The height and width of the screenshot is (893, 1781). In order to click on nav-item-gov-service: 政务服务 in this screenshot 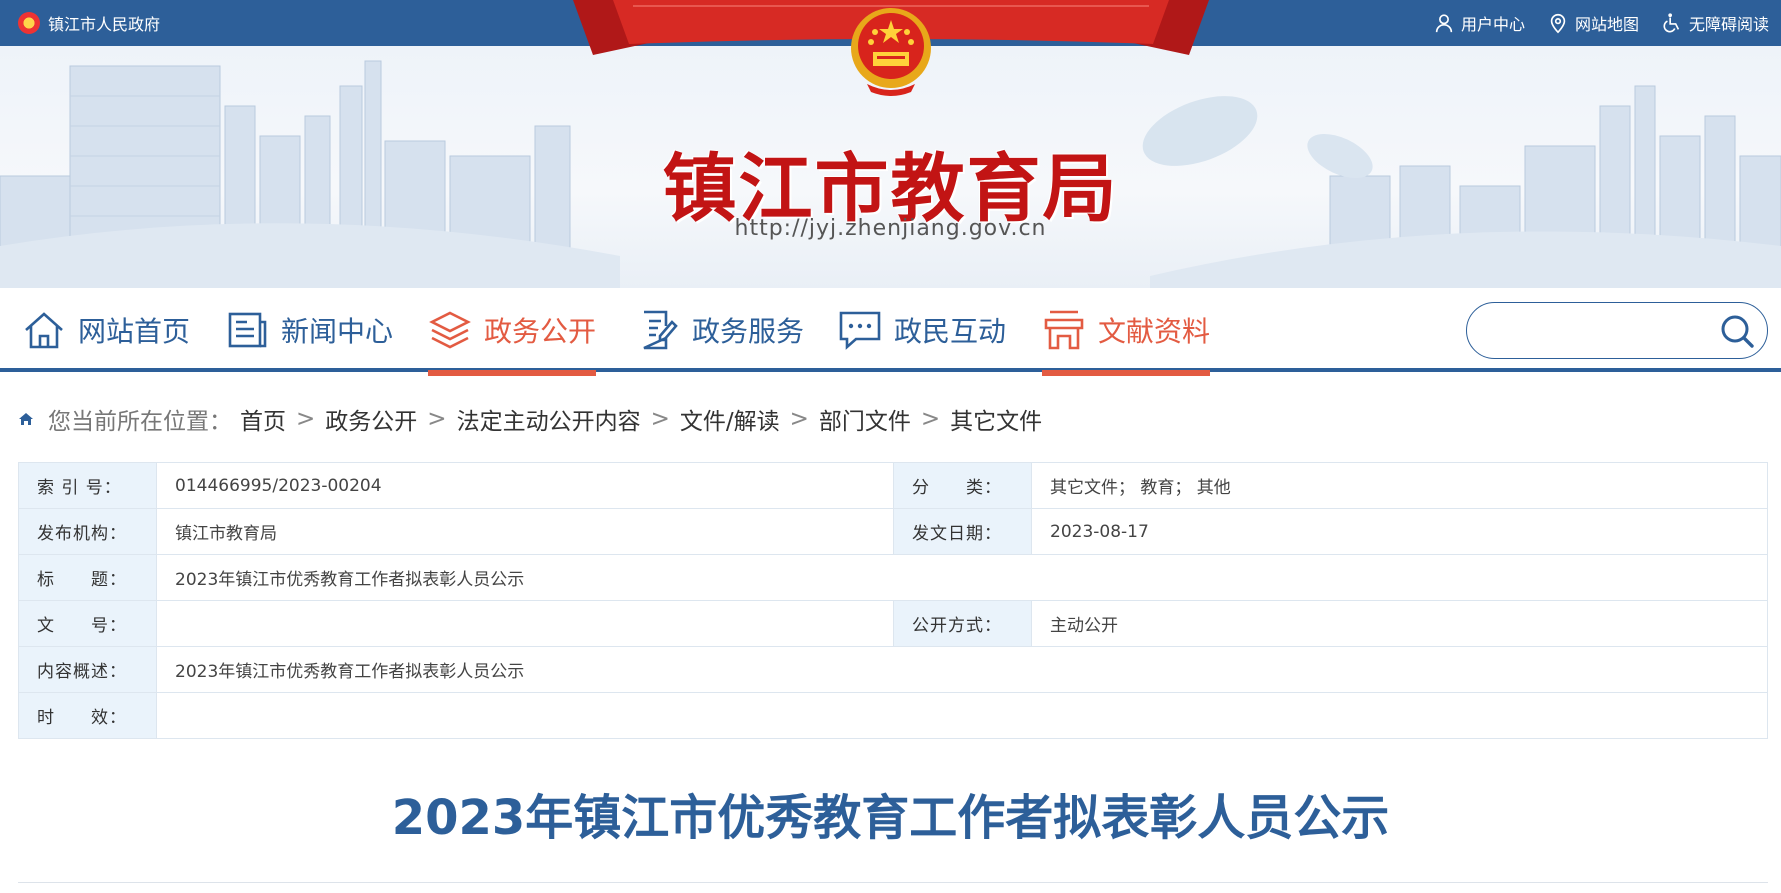, I will do `click(720, 330)`.